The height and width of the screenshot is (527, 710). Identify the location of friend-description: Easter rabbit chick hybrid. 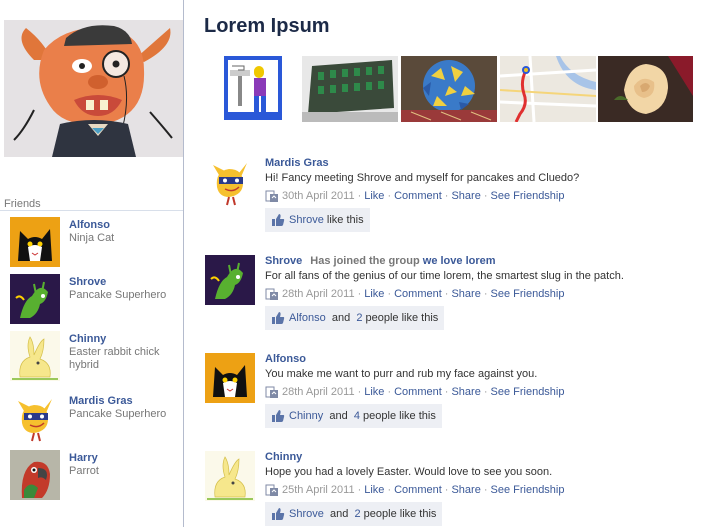
(114, 358).